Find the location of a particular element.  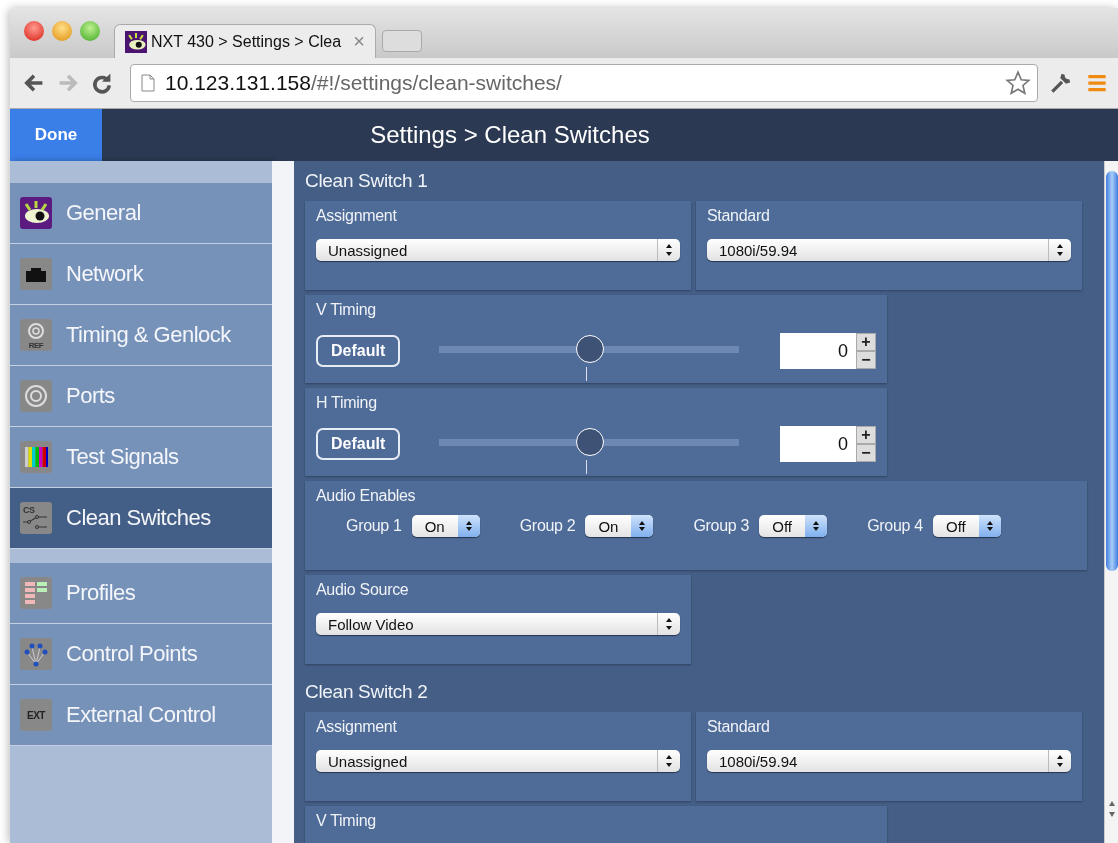

ext-icon: EXT is located at coordinates (36, 715).